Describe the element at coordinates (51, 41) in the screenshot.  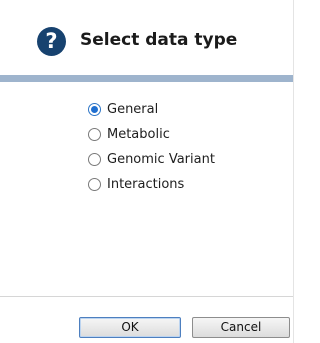
I see `help-icon: ?` at that location.